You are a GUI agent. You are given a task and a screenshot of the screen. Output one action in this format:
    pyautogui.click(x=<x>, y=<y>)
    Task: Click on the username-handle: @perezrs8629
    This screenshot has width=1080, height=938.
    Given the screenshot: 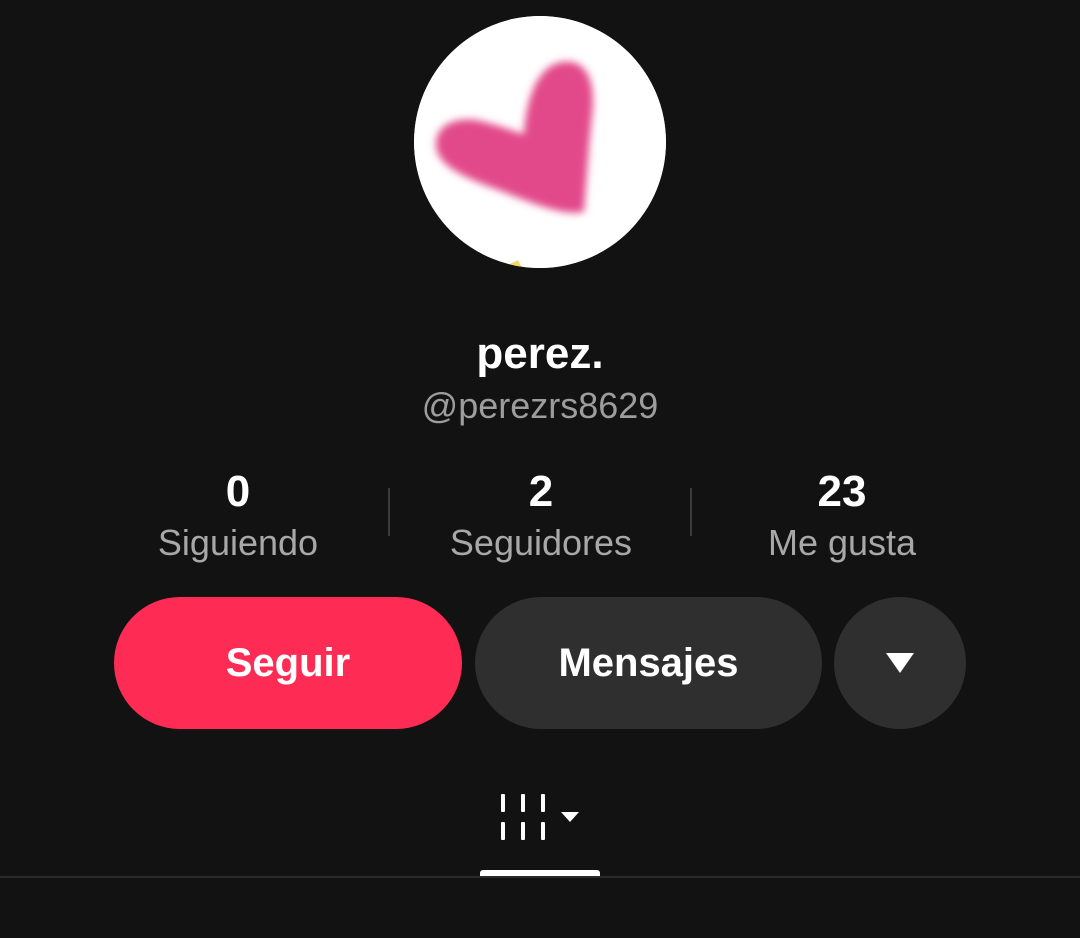 What is the action you would take?
    pyautogui.click(x=540, y=405)
    